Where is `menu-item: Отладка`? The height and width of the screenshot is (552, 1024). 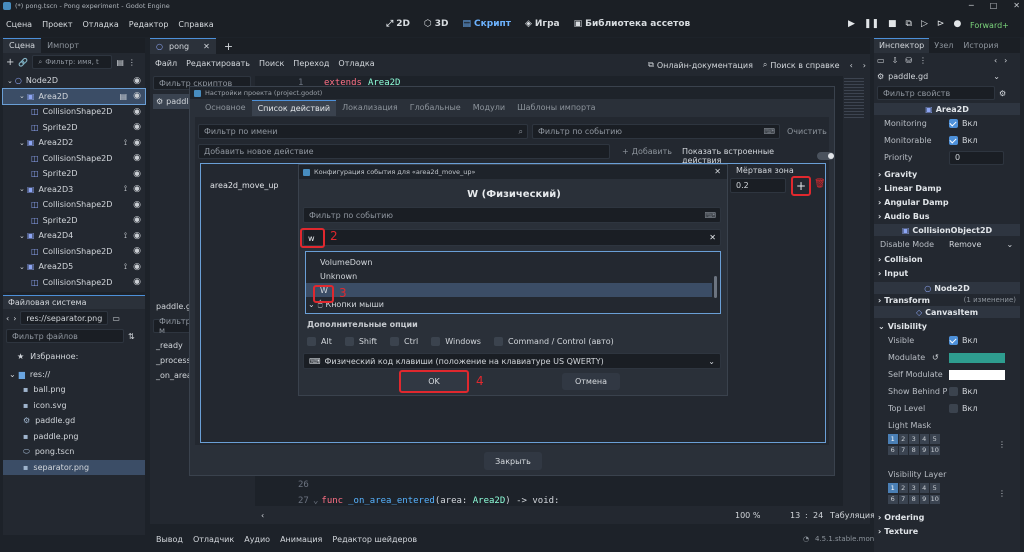
menu-item: Отладка is located at coordinates (101, 24).